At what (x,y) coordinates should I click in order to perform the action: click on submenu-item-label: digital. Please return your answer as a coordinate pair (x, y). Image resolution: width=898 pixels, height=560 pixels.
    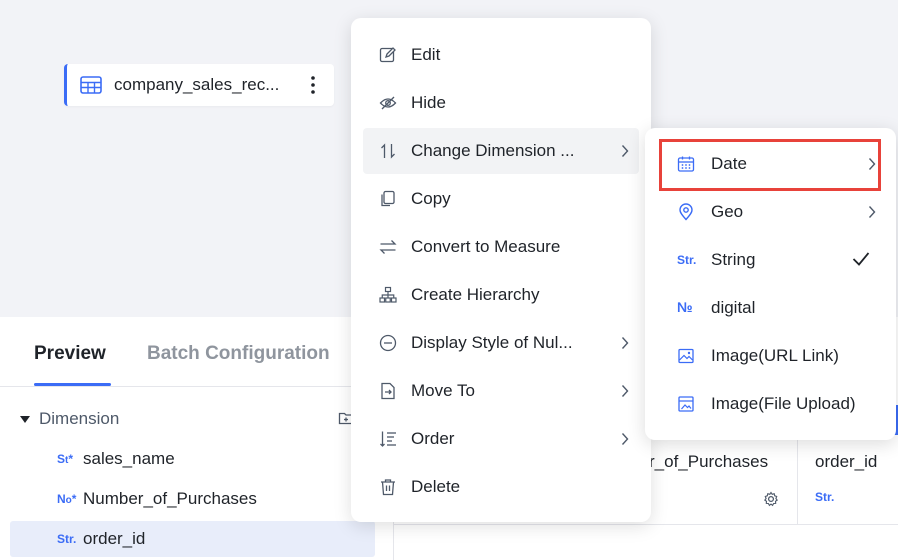
    Looking at the image, I should click on (733, 307).